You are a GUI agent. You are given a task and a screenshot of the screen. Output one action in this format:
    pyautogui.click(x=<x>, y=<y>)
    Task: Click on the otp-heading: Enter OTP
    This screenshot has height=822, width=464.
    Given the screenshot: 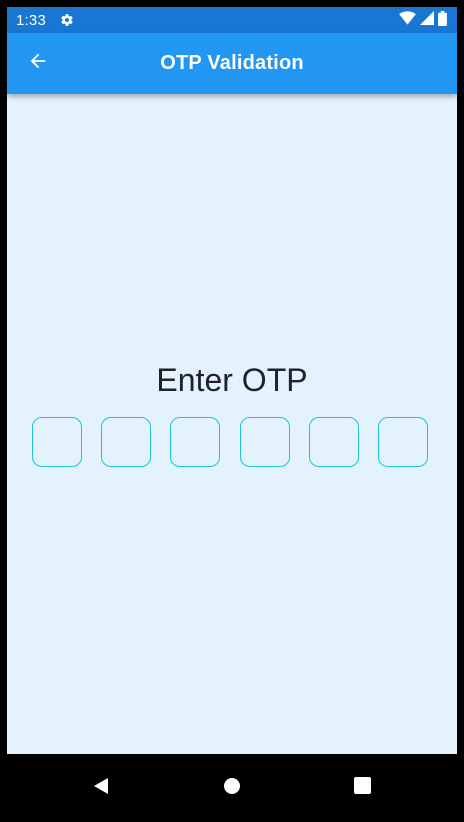 What is the action you would take?
    pyautogui.click(x=232, y=380)
    